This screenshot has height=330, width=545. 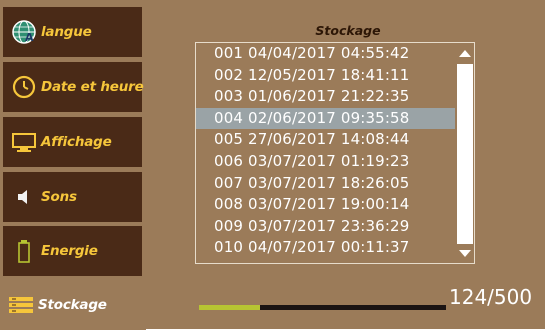 I want to click on scroll-up-button, so click(x=465, y=53).